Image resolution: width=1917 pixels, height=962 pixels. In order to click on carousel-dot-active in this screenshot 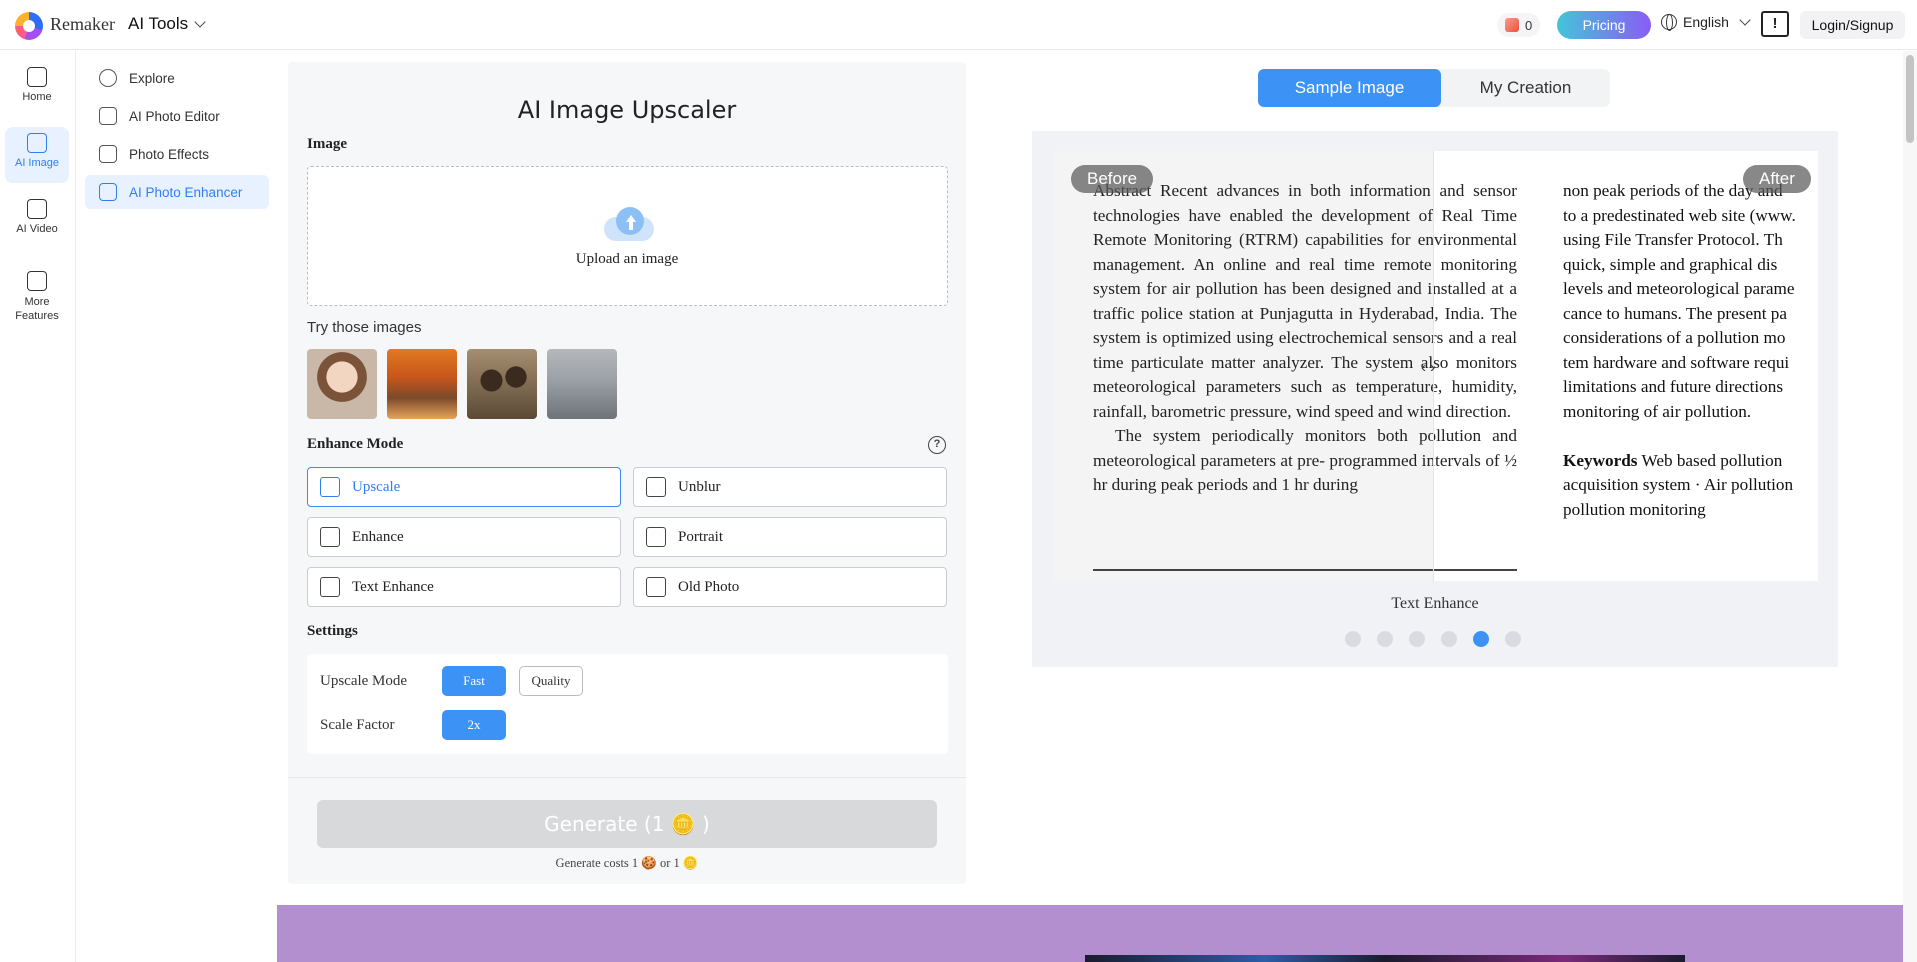, I will do `click(1481, 639)`.